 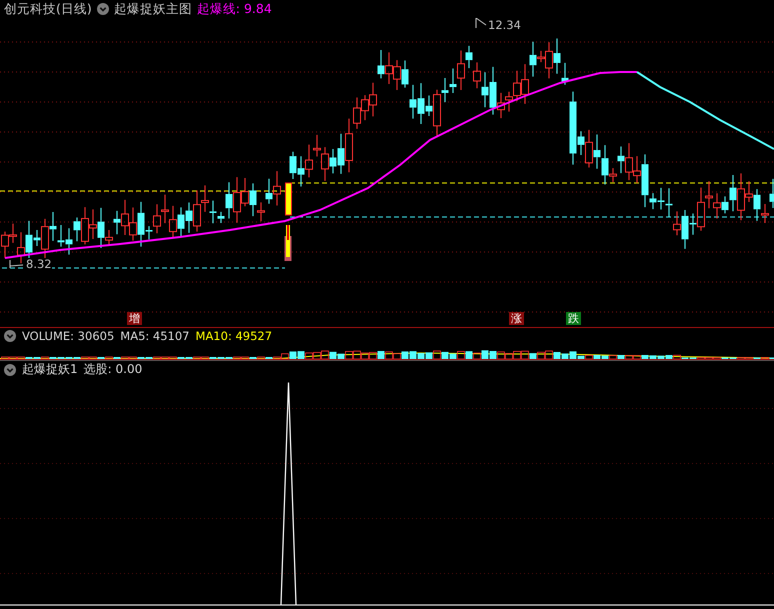 What do you see at coordinates (234, 336) in the screenshot?
I see `ma10-reading: MA10: 49527` at bounding box center [234, 336].